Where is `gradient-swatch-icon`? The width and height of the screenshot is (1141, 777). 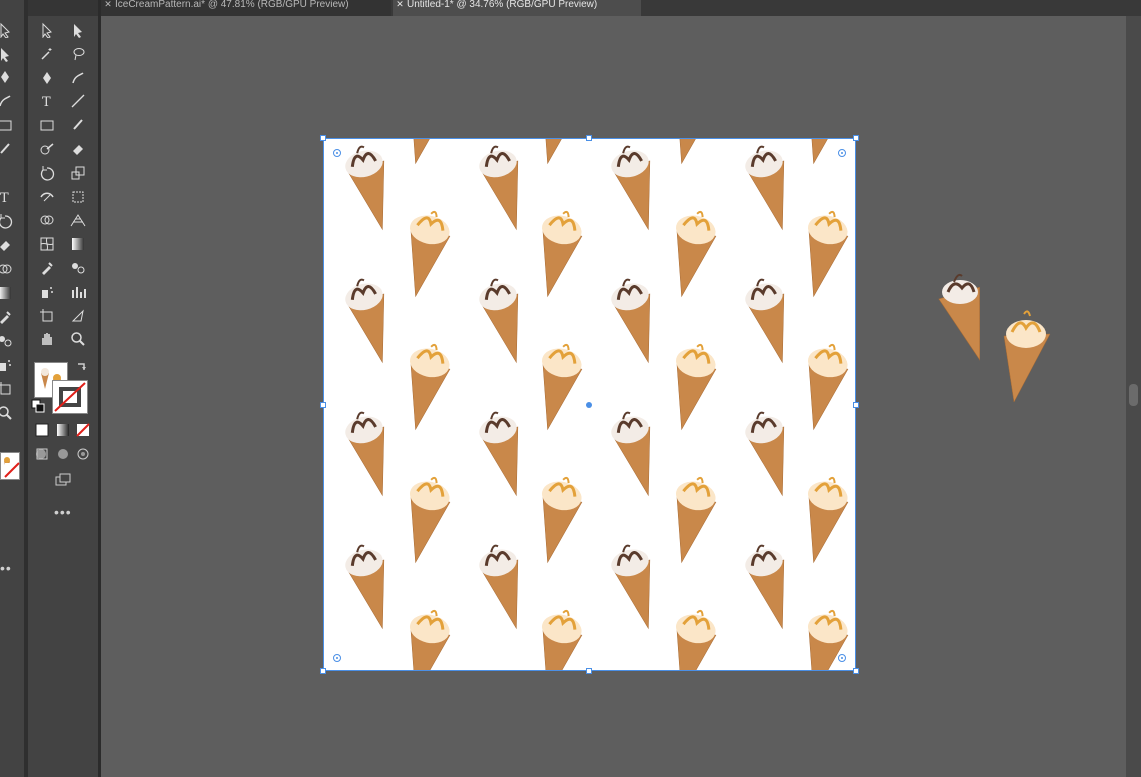
gradient-swatch-icon is located at coordinates (63, 430).